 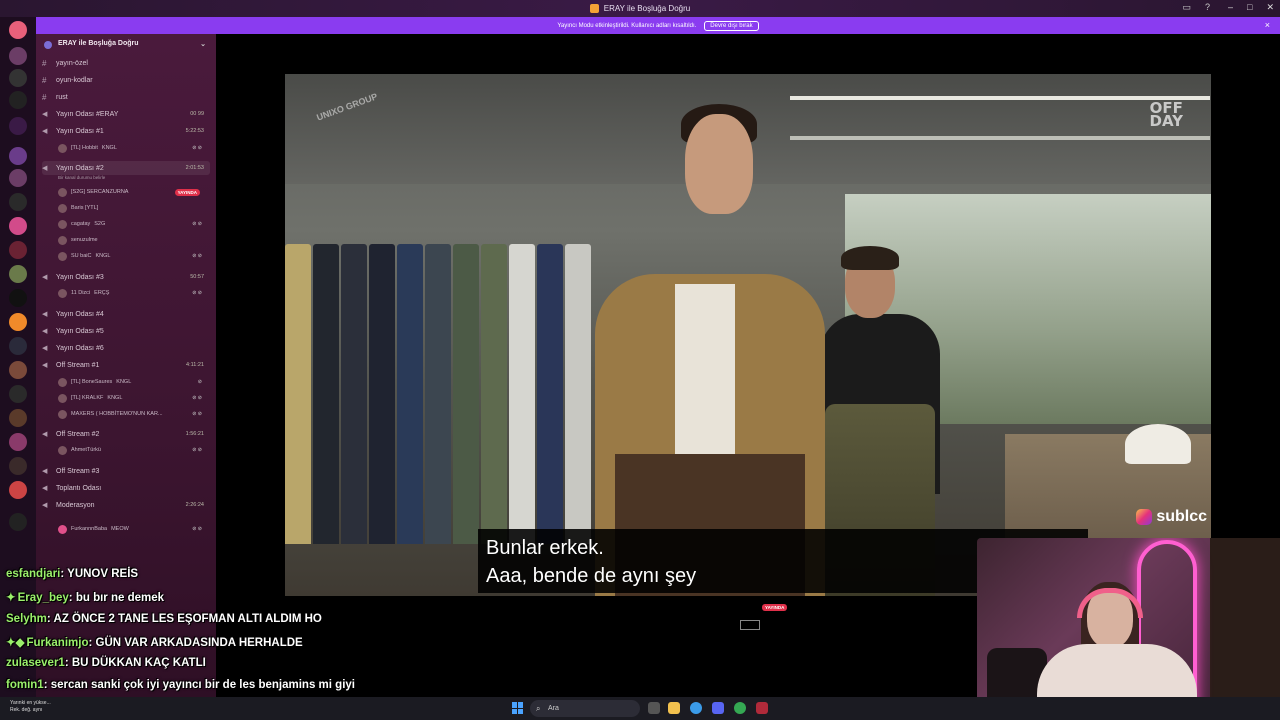 What do you see at coordinates (133, 256) in the screenshot?
I see `voice-user: SU baiC KNGL ⊘ ⊘` at bounding box center [133, 256].